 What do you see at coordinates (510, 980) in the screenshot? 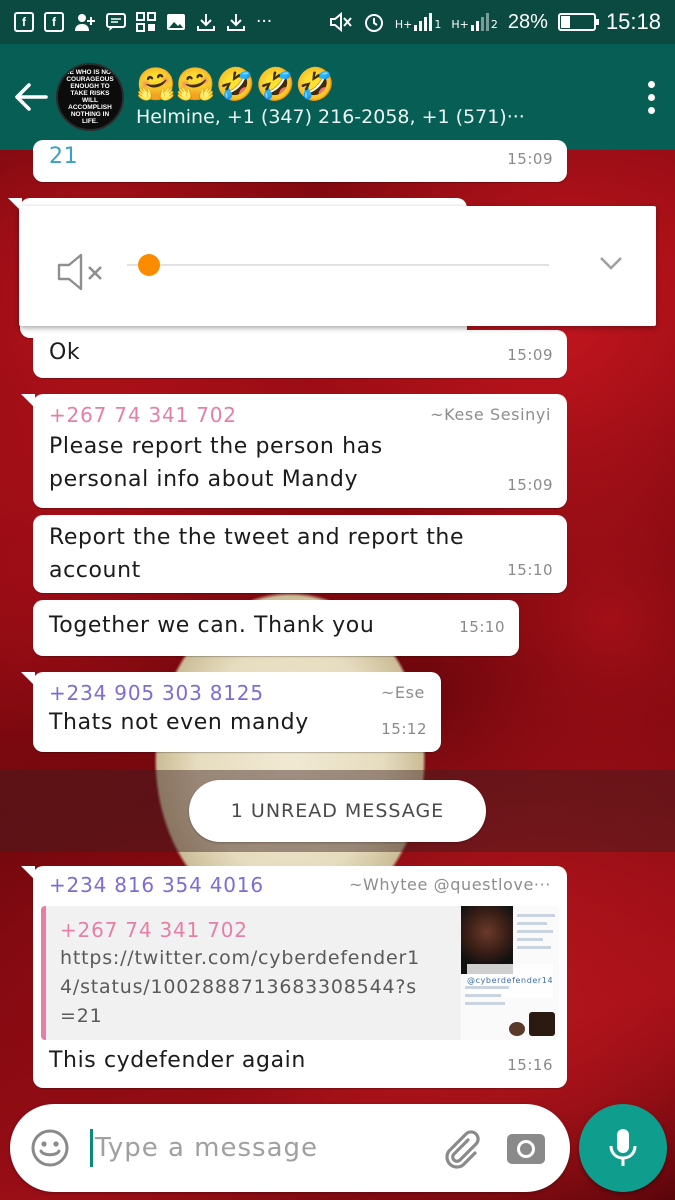
I see `thumbnail-handle: @cyberdefender14` at bounding box center [510, 980].